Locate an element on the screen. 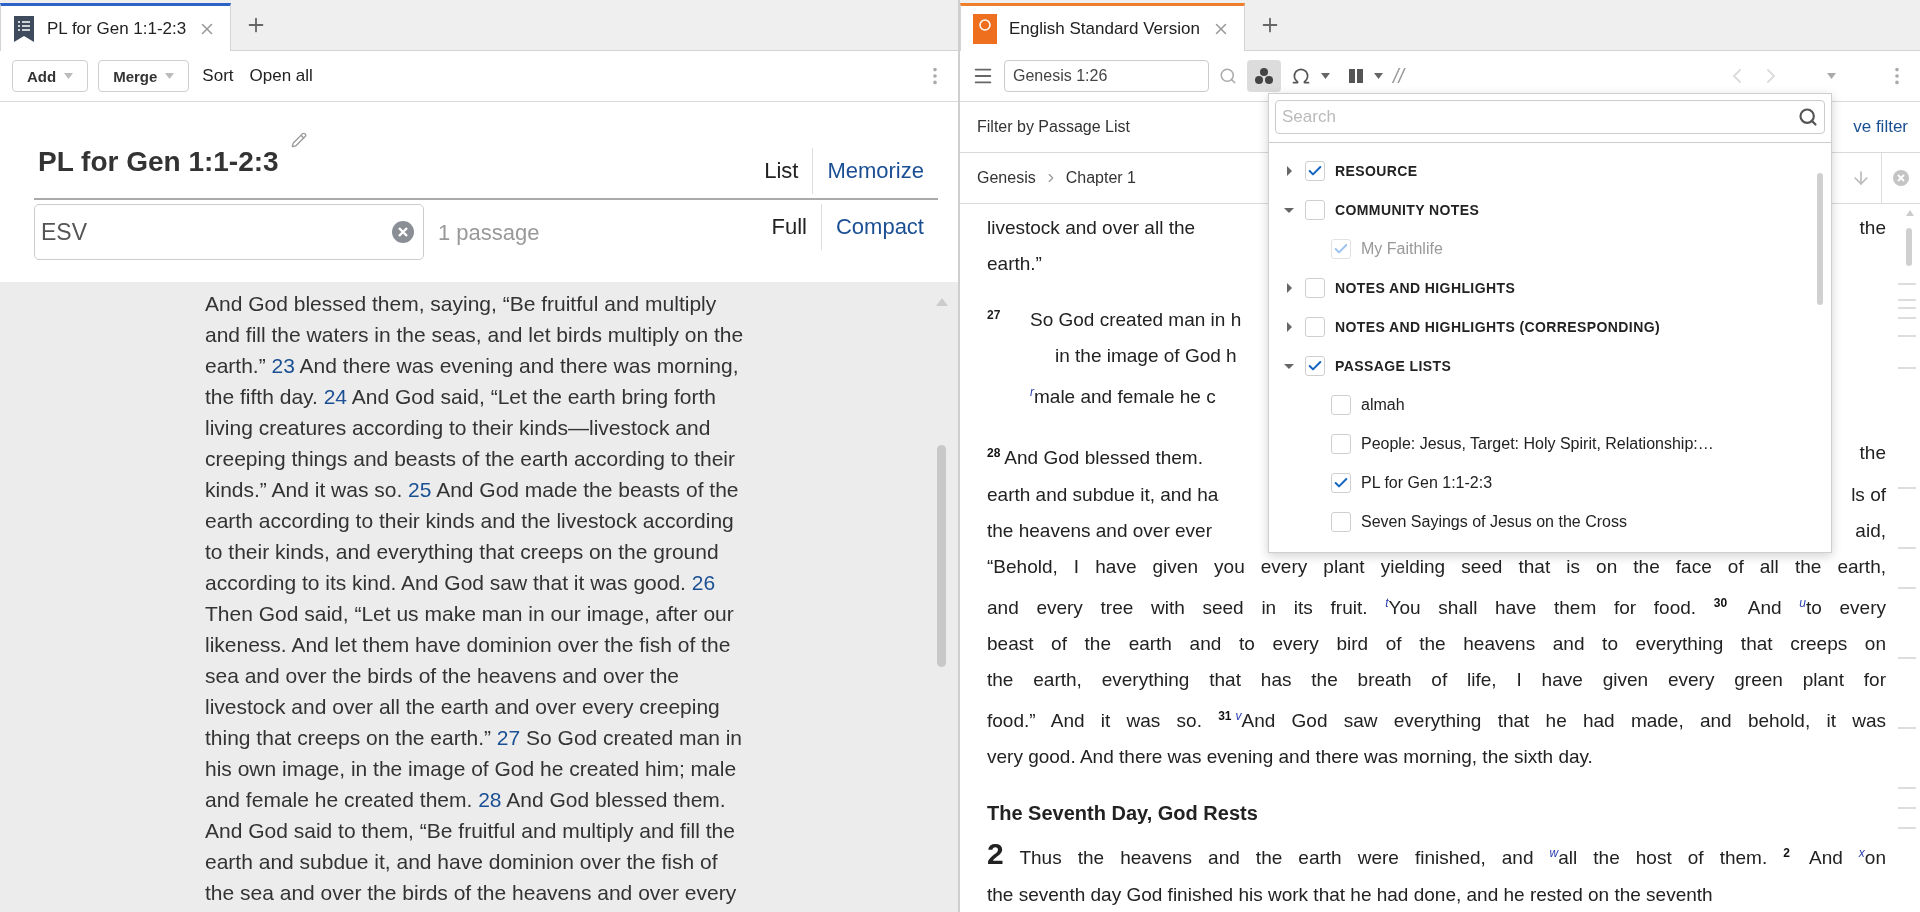  filter-item-row: Seven Sayings of Jesus on the Cross is located at coordinates (1557, 521).